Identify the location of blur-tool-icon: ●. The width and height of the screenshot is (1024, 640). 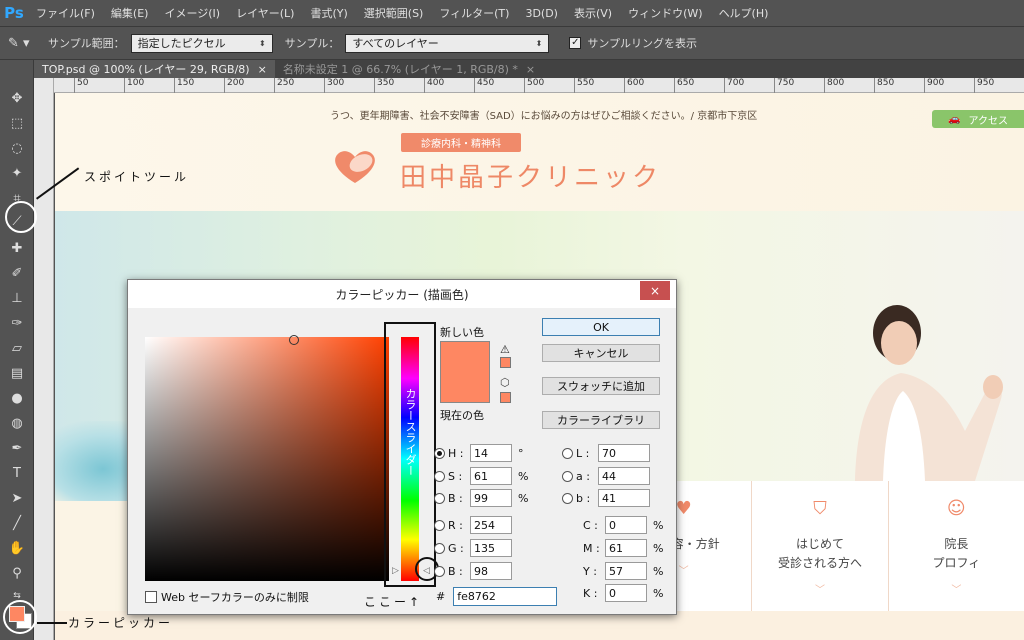
(17, 398).